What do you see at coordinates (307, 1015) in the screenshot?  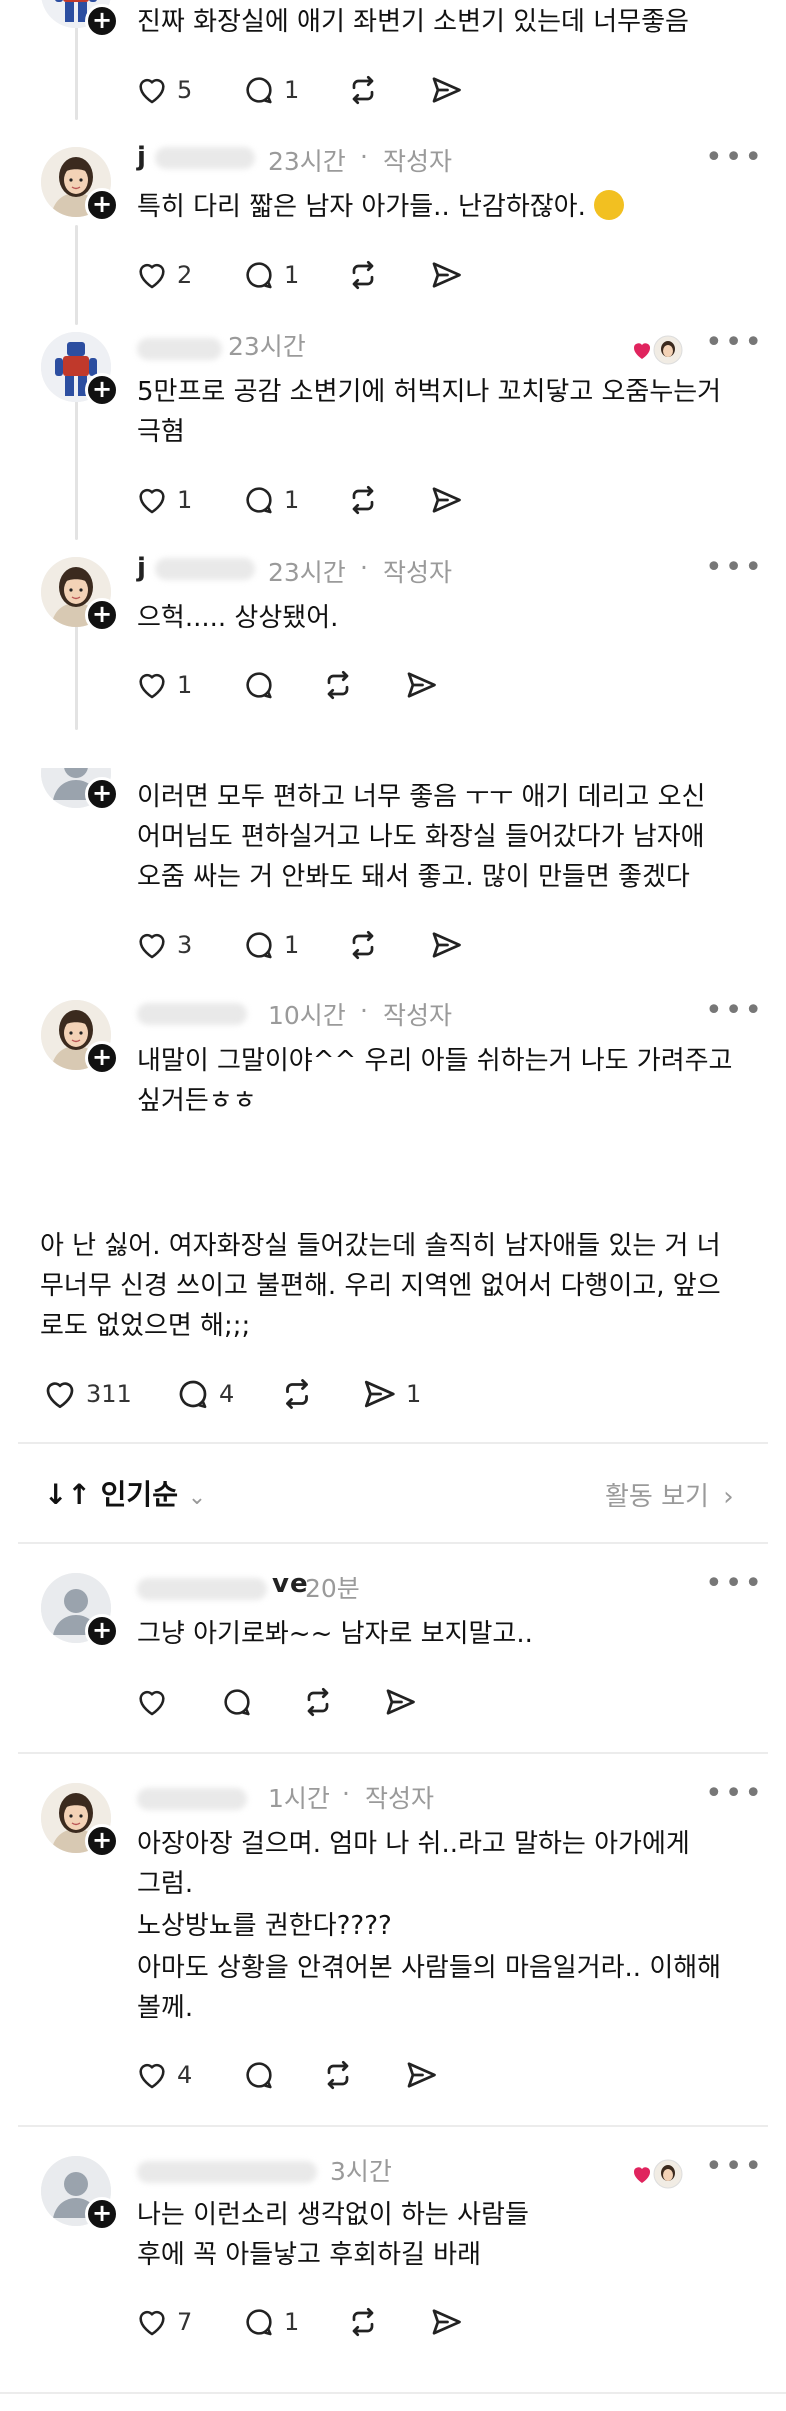 I see `comment-time: 10시간` at bounding box center [307, 1015].